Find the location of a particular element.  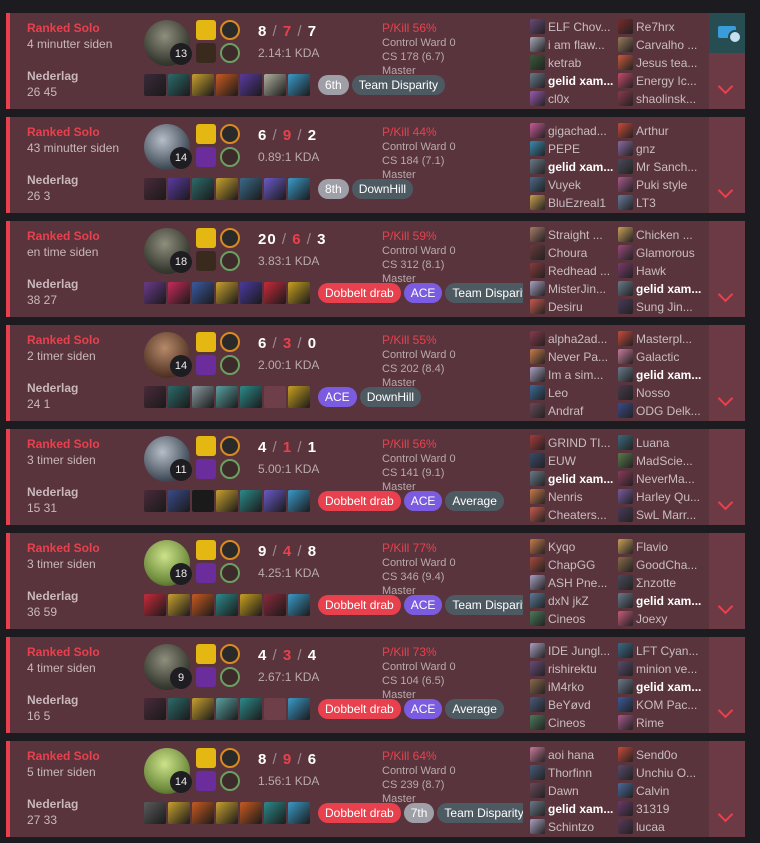

player-row: Thorfinn is located at coordinates (571, 773).